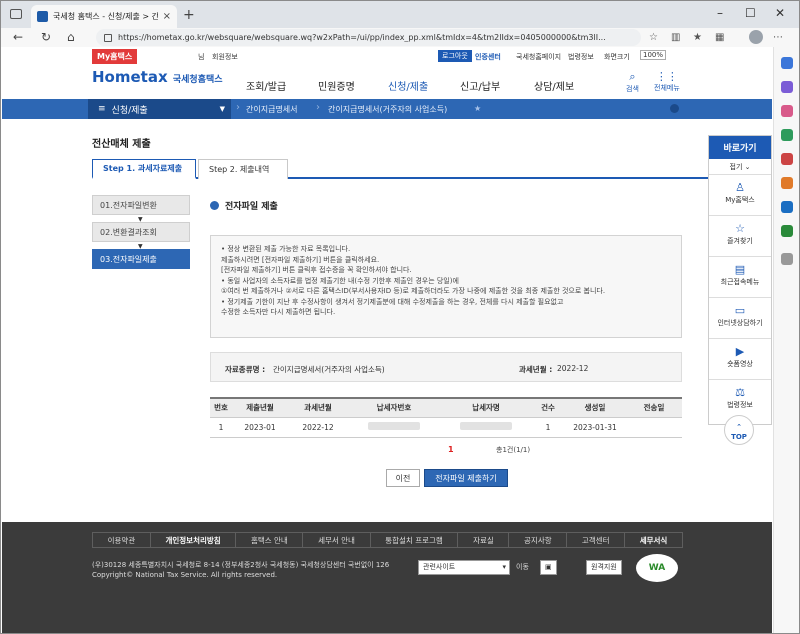 The width and height of the screenshot is (800, 634). What do you see at coordinates (787, 231) in the screenshot?
I see `tree-icon` at bounding box center [787, 231].